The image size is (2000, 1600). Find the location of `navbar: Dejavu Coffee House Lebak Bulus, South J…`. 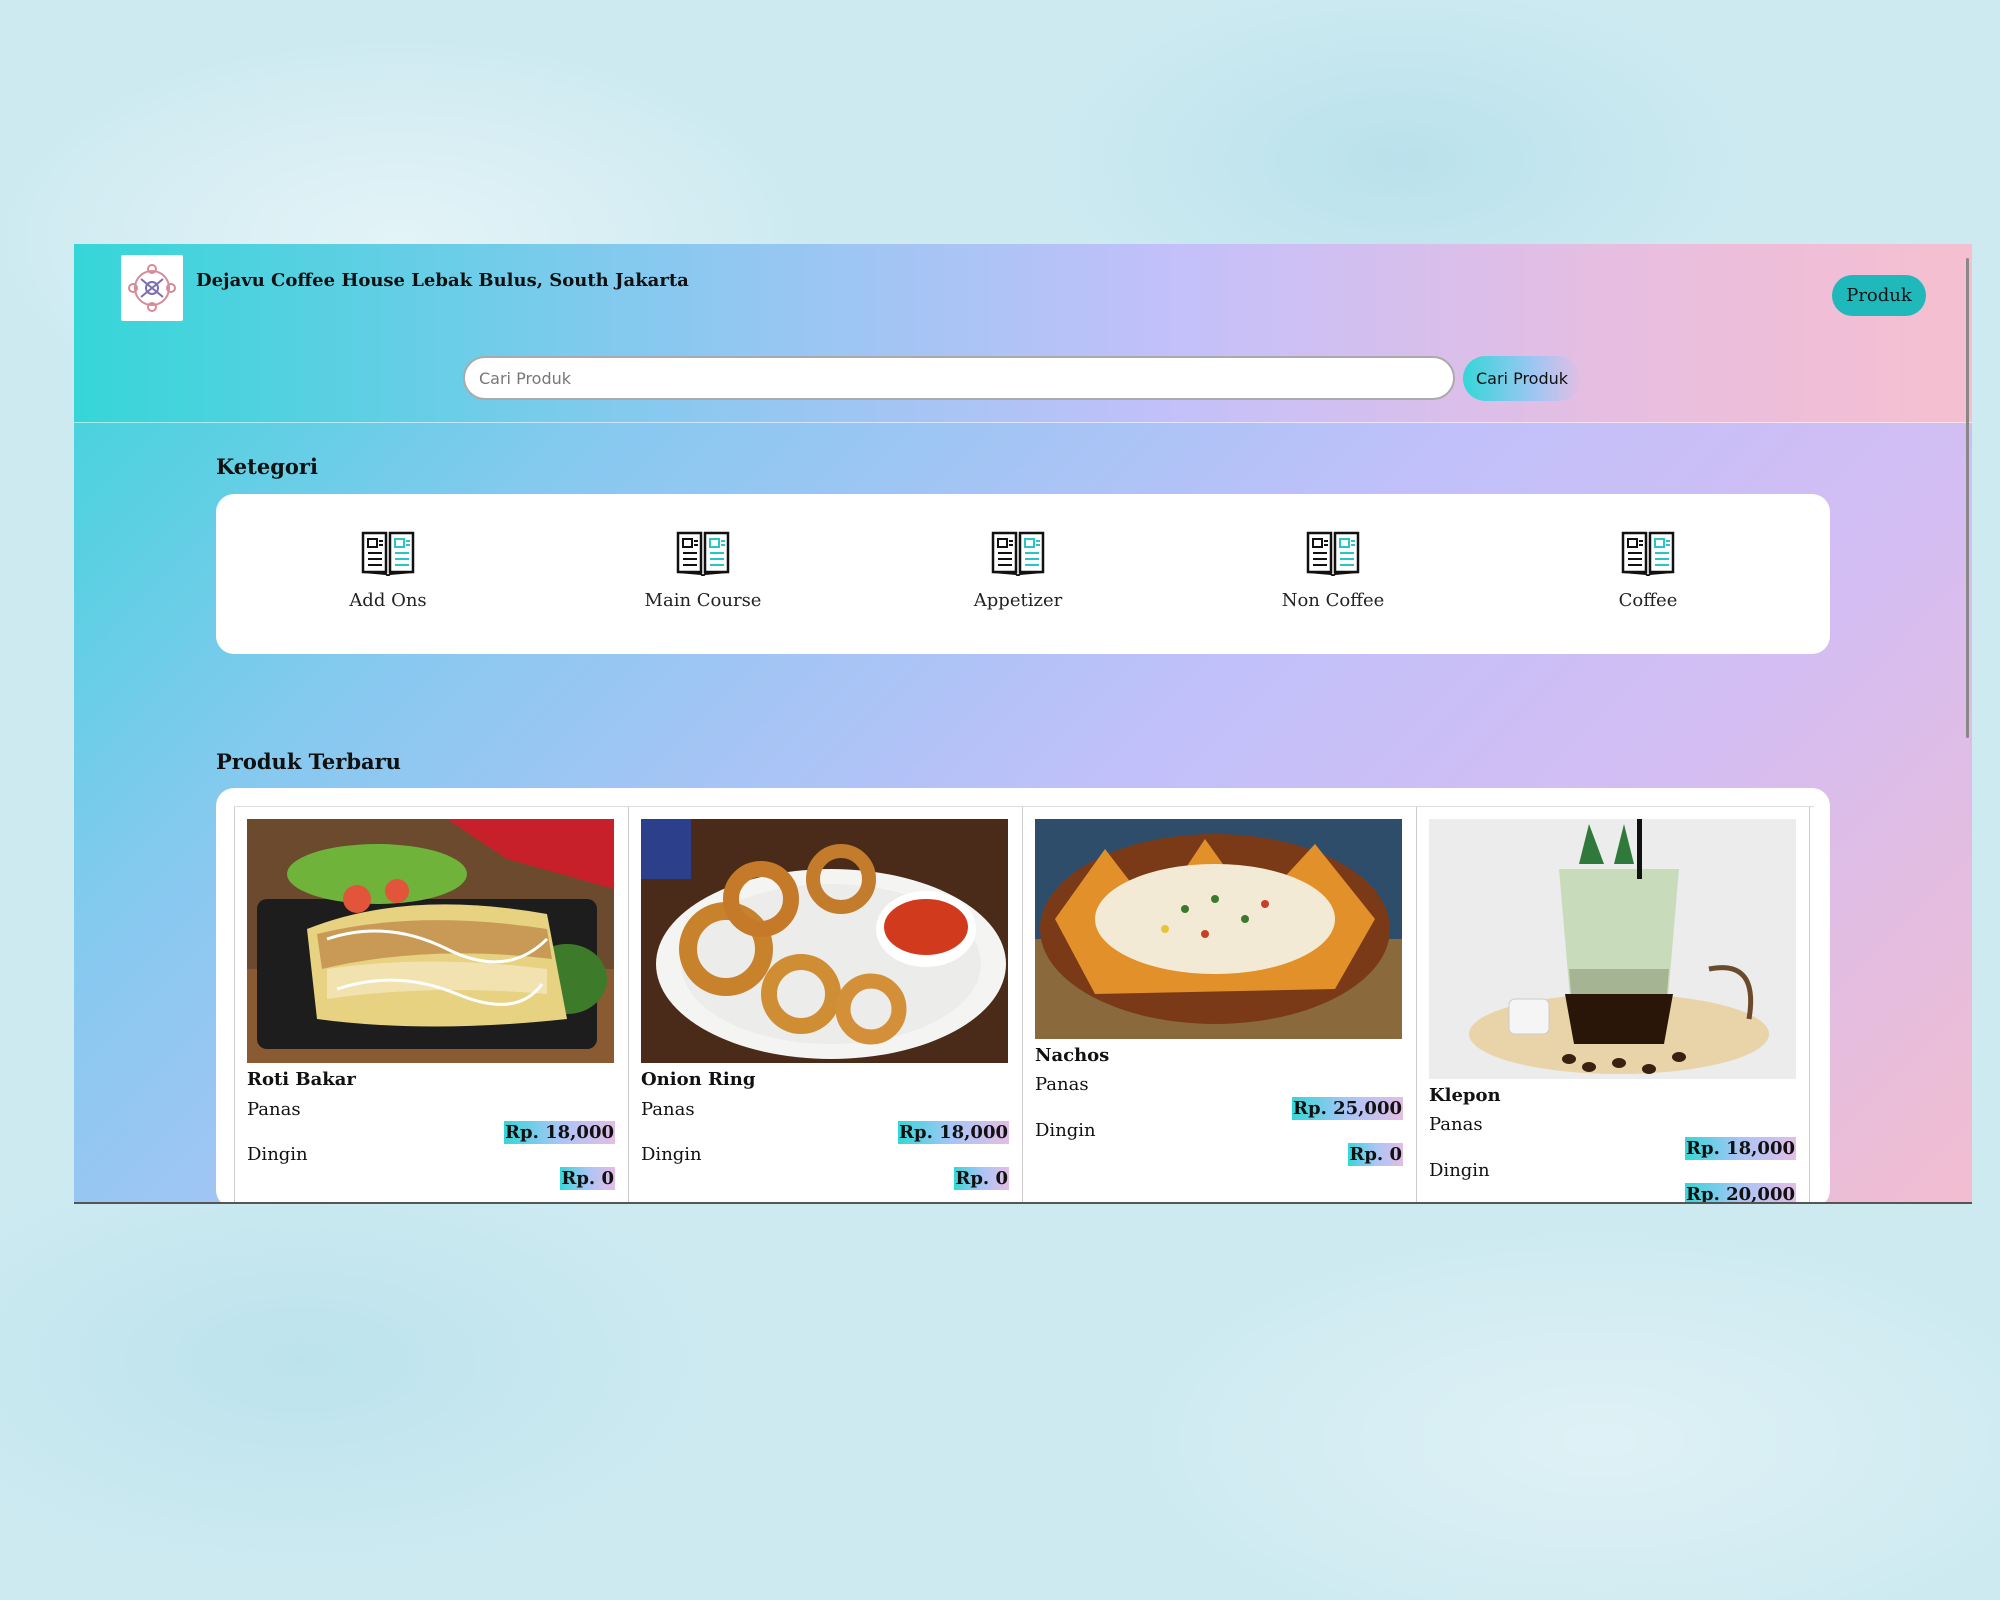

navbar: Dejavu Coffee House Lebak Bulus, South J… is located at coordinates (1023, 290).